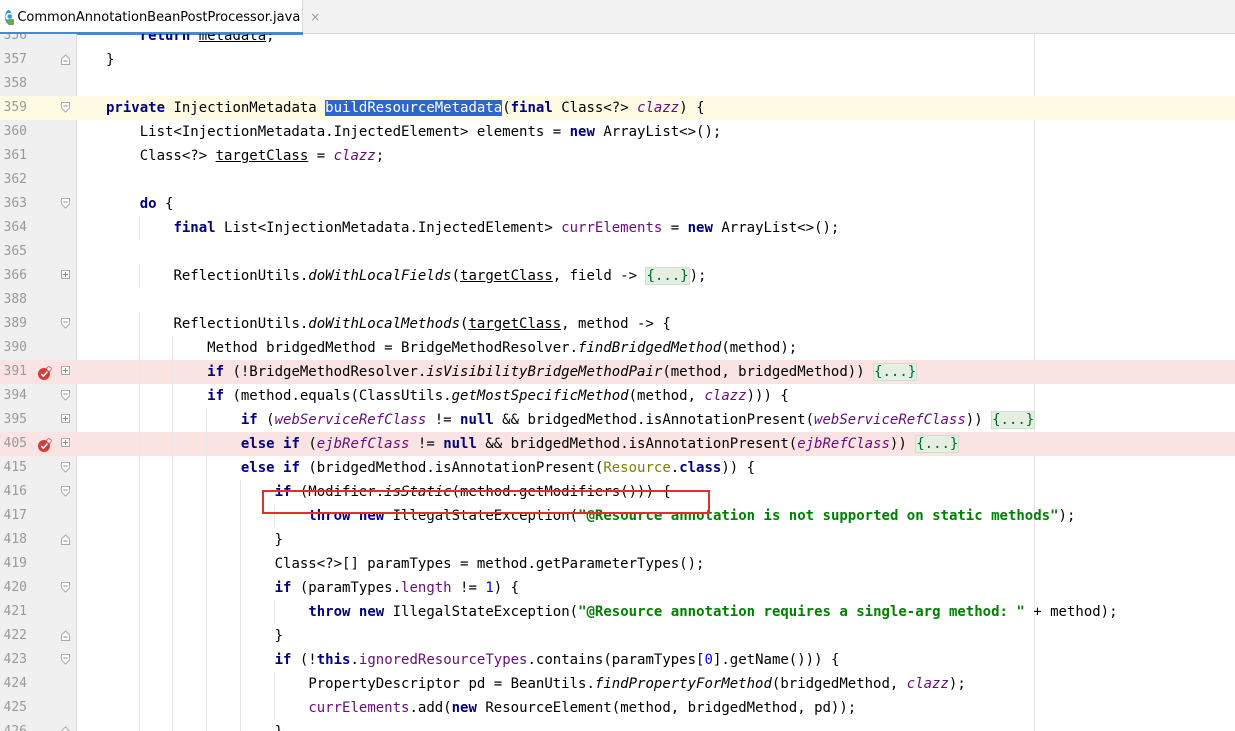  Describe the element at coordinates (617, 84) in the screenshot. I see `code-line: 358` at that location.